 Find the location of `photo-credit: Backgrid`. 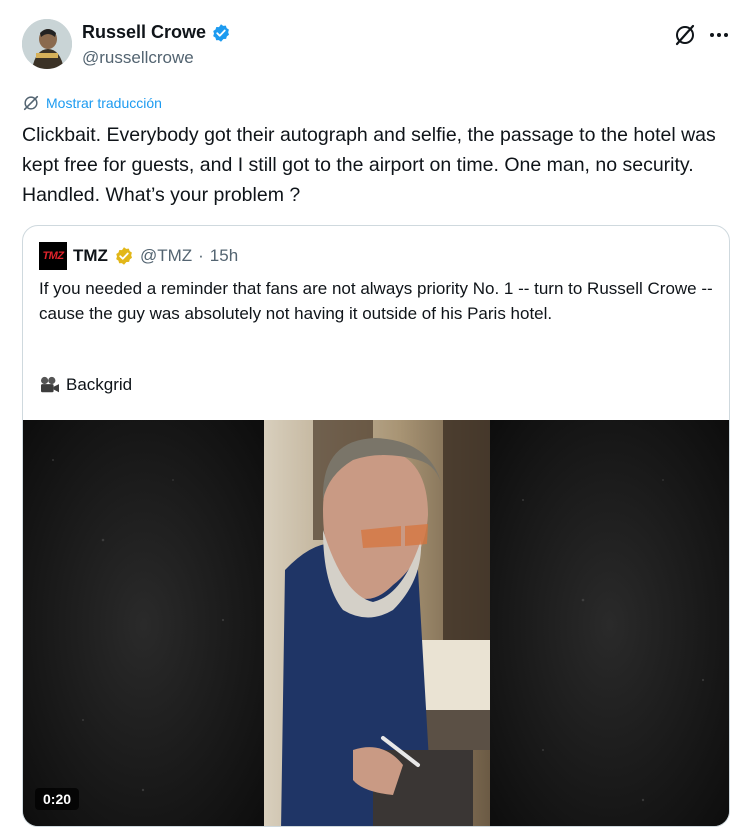

photo-credit: Backgrid is located at coordinates (85, 385).